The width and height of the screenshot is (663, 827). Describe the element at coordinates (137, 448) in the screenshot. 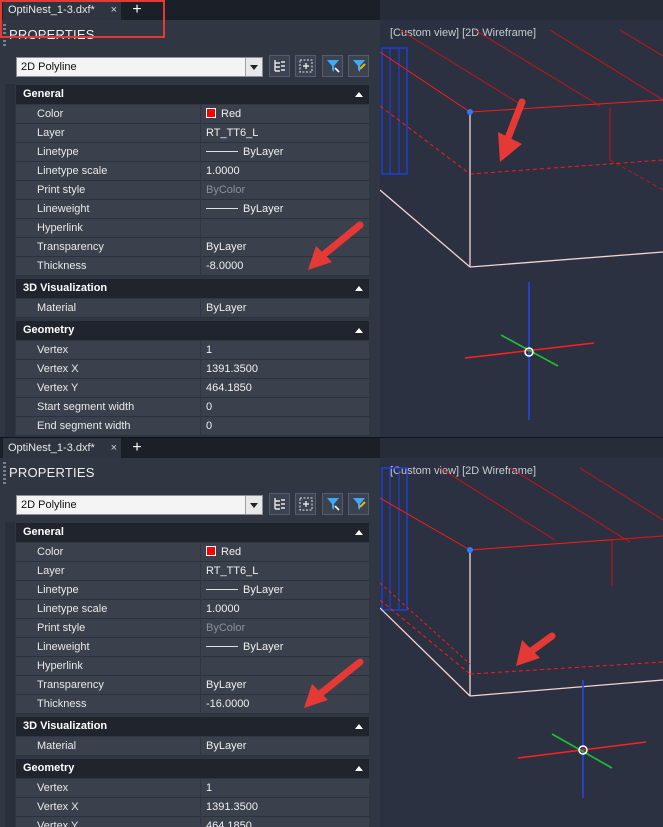

I see `new-tab-button: +` at that location.